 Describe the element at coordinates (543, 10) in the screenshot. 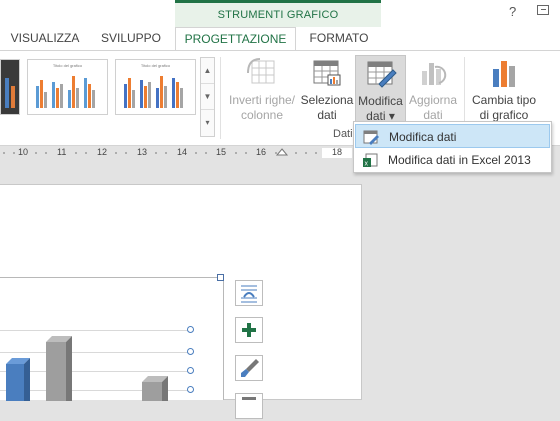

I see `ribbon-display-options-icon` at that location.